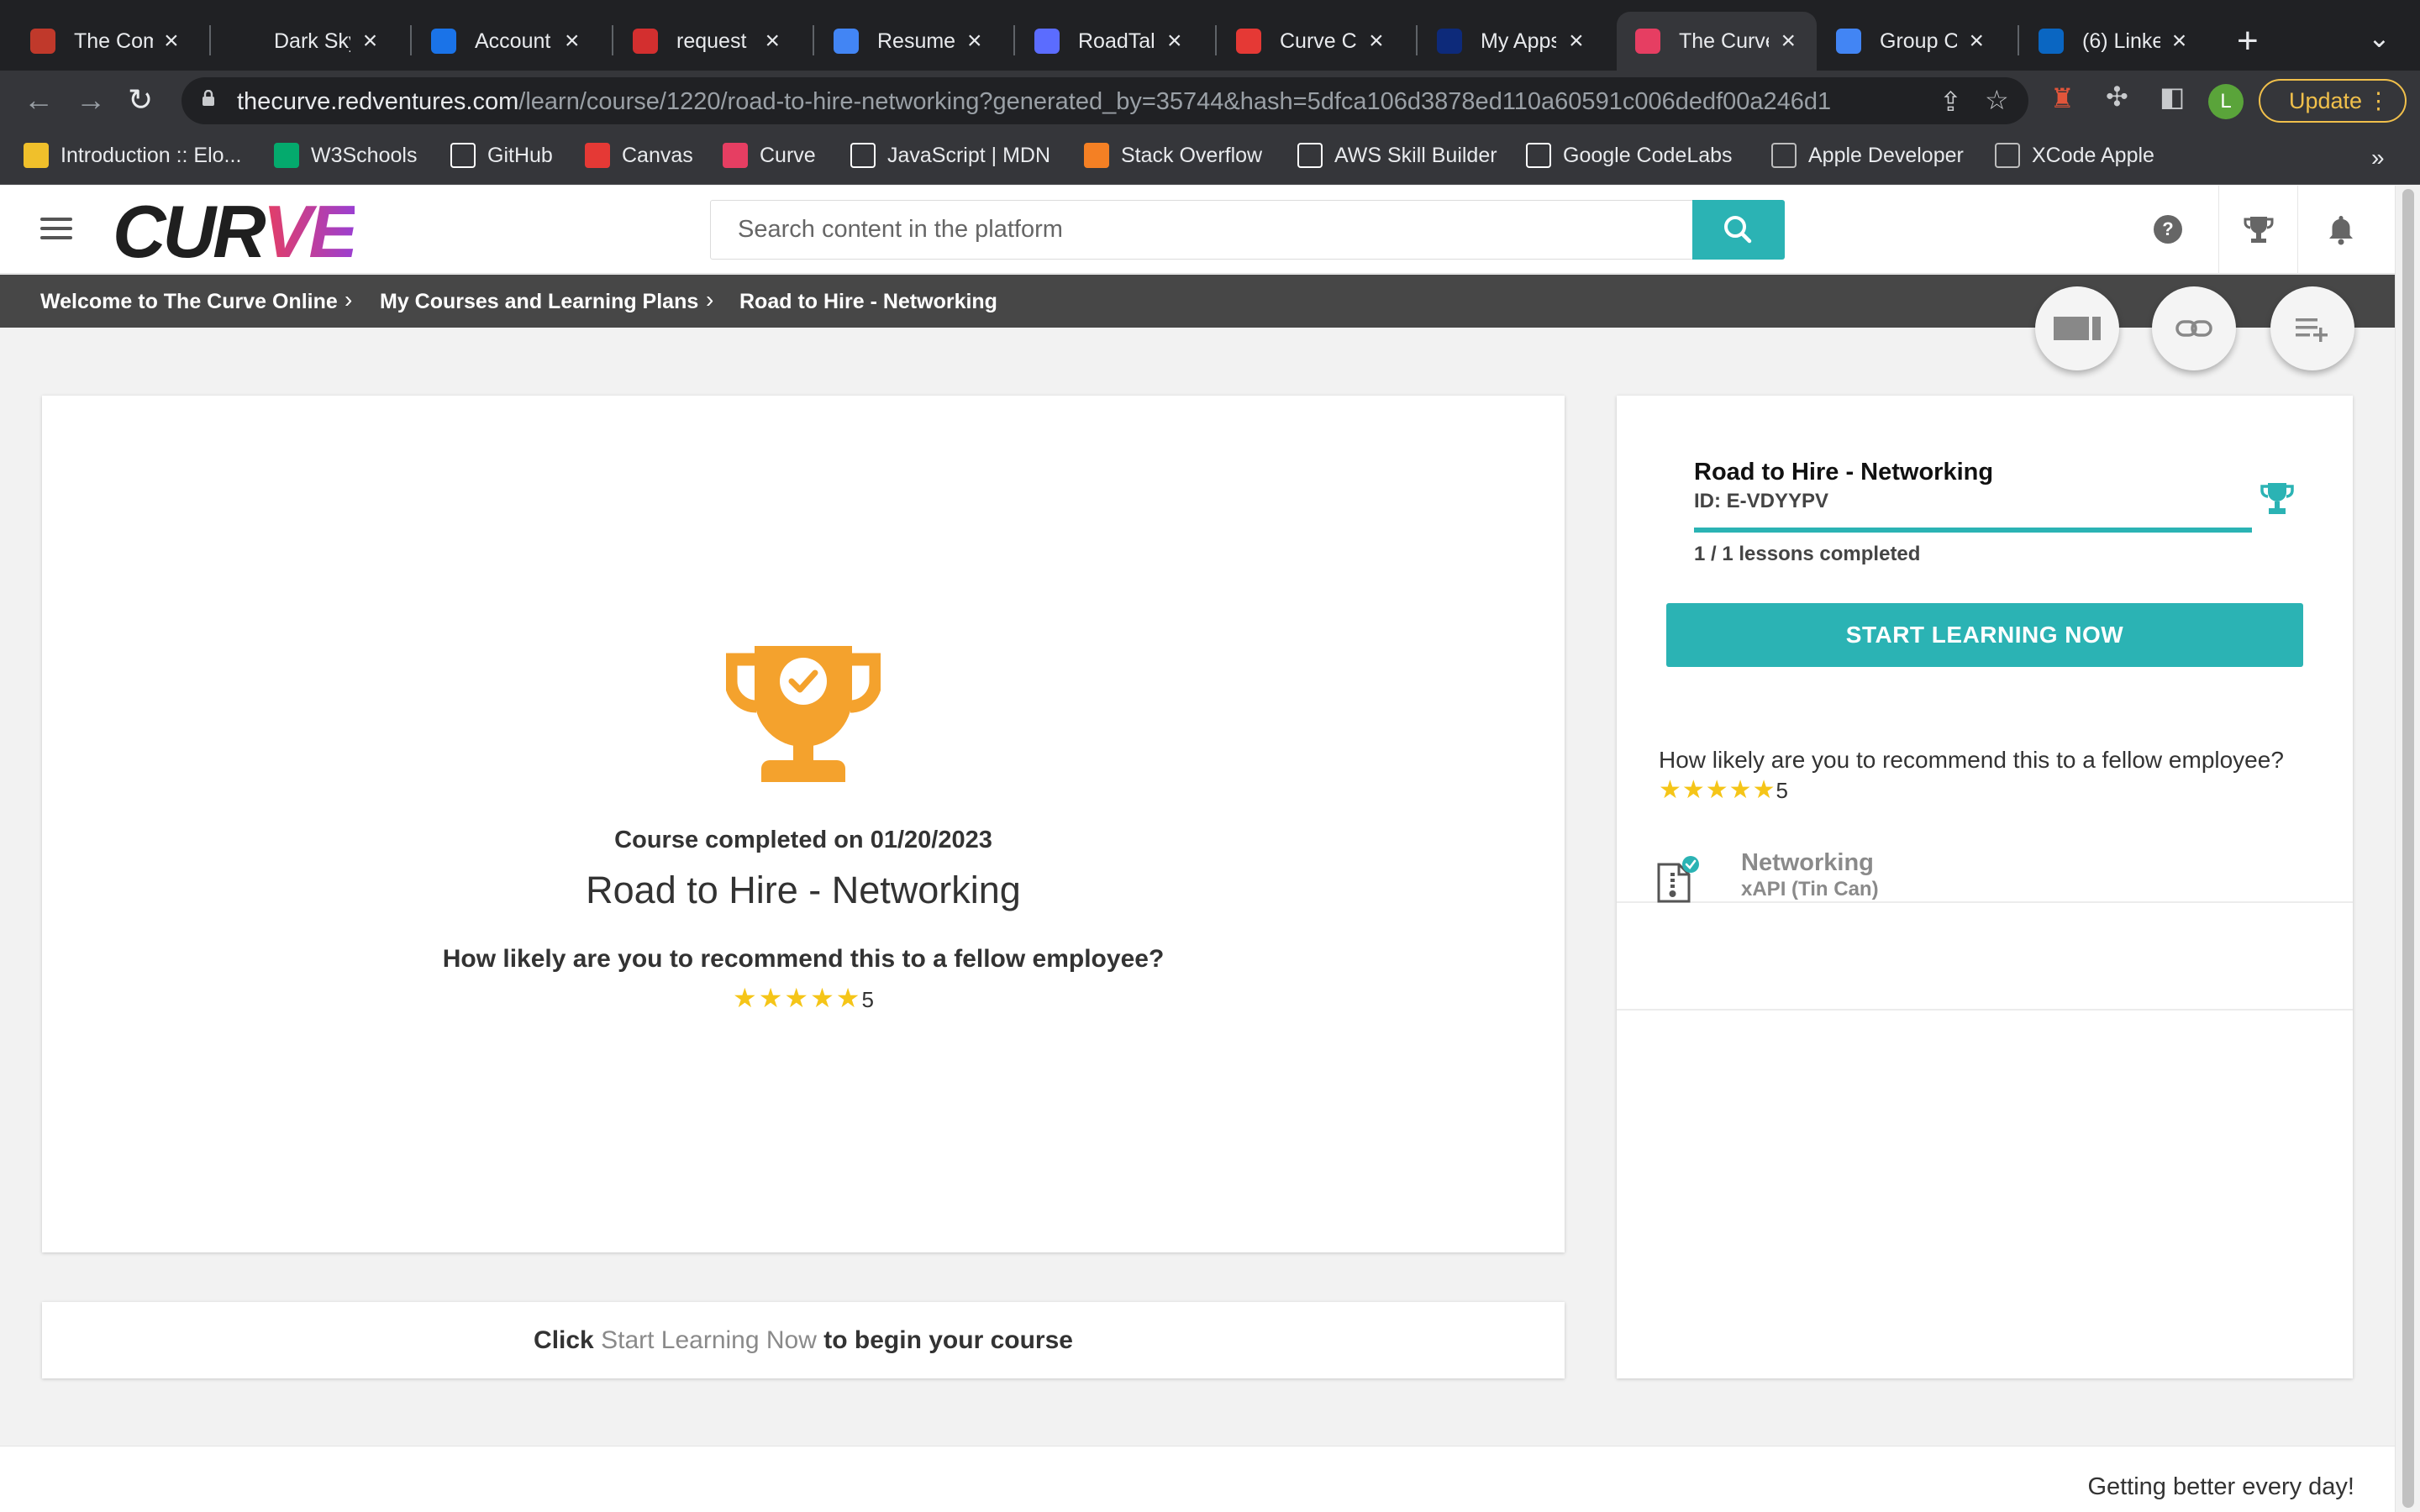  What do you see at coordinates (539, 302) in the screenshot?
I see `breadcrumb-my-courses: My Courses and Learning Plans` at bounding box center [539, 302].